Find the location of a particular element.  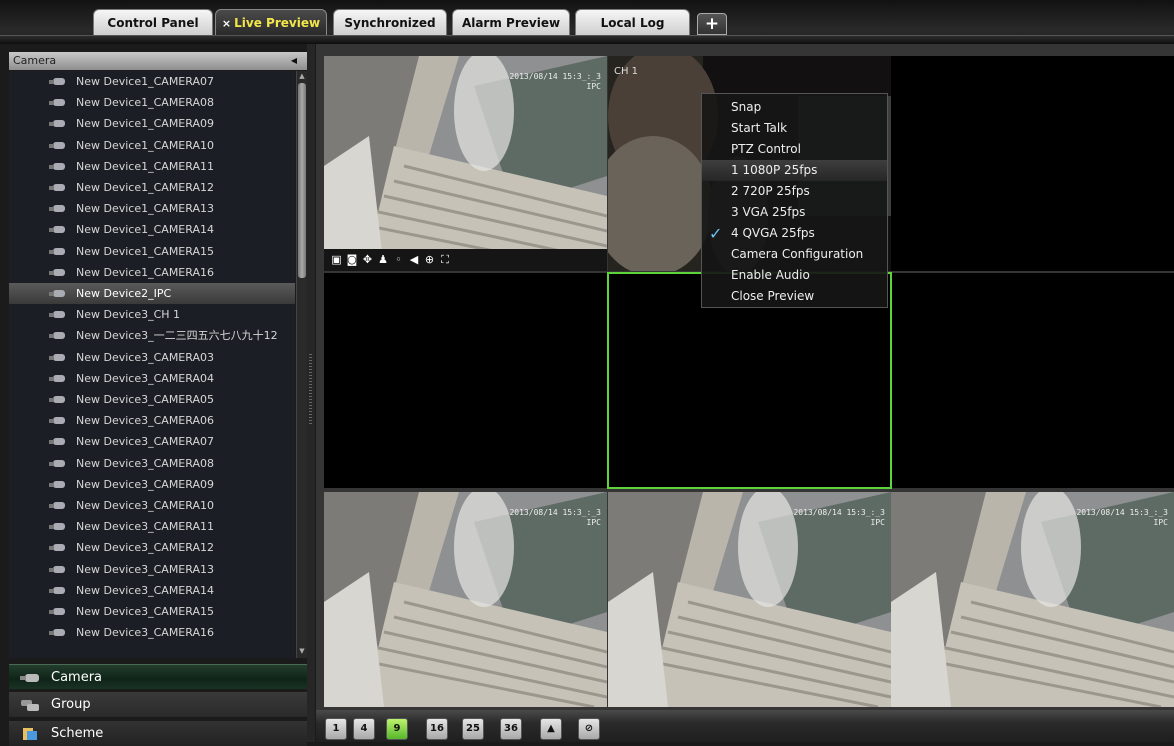

context-menu-item: Enable Audio is located at coordinates (794, 275).